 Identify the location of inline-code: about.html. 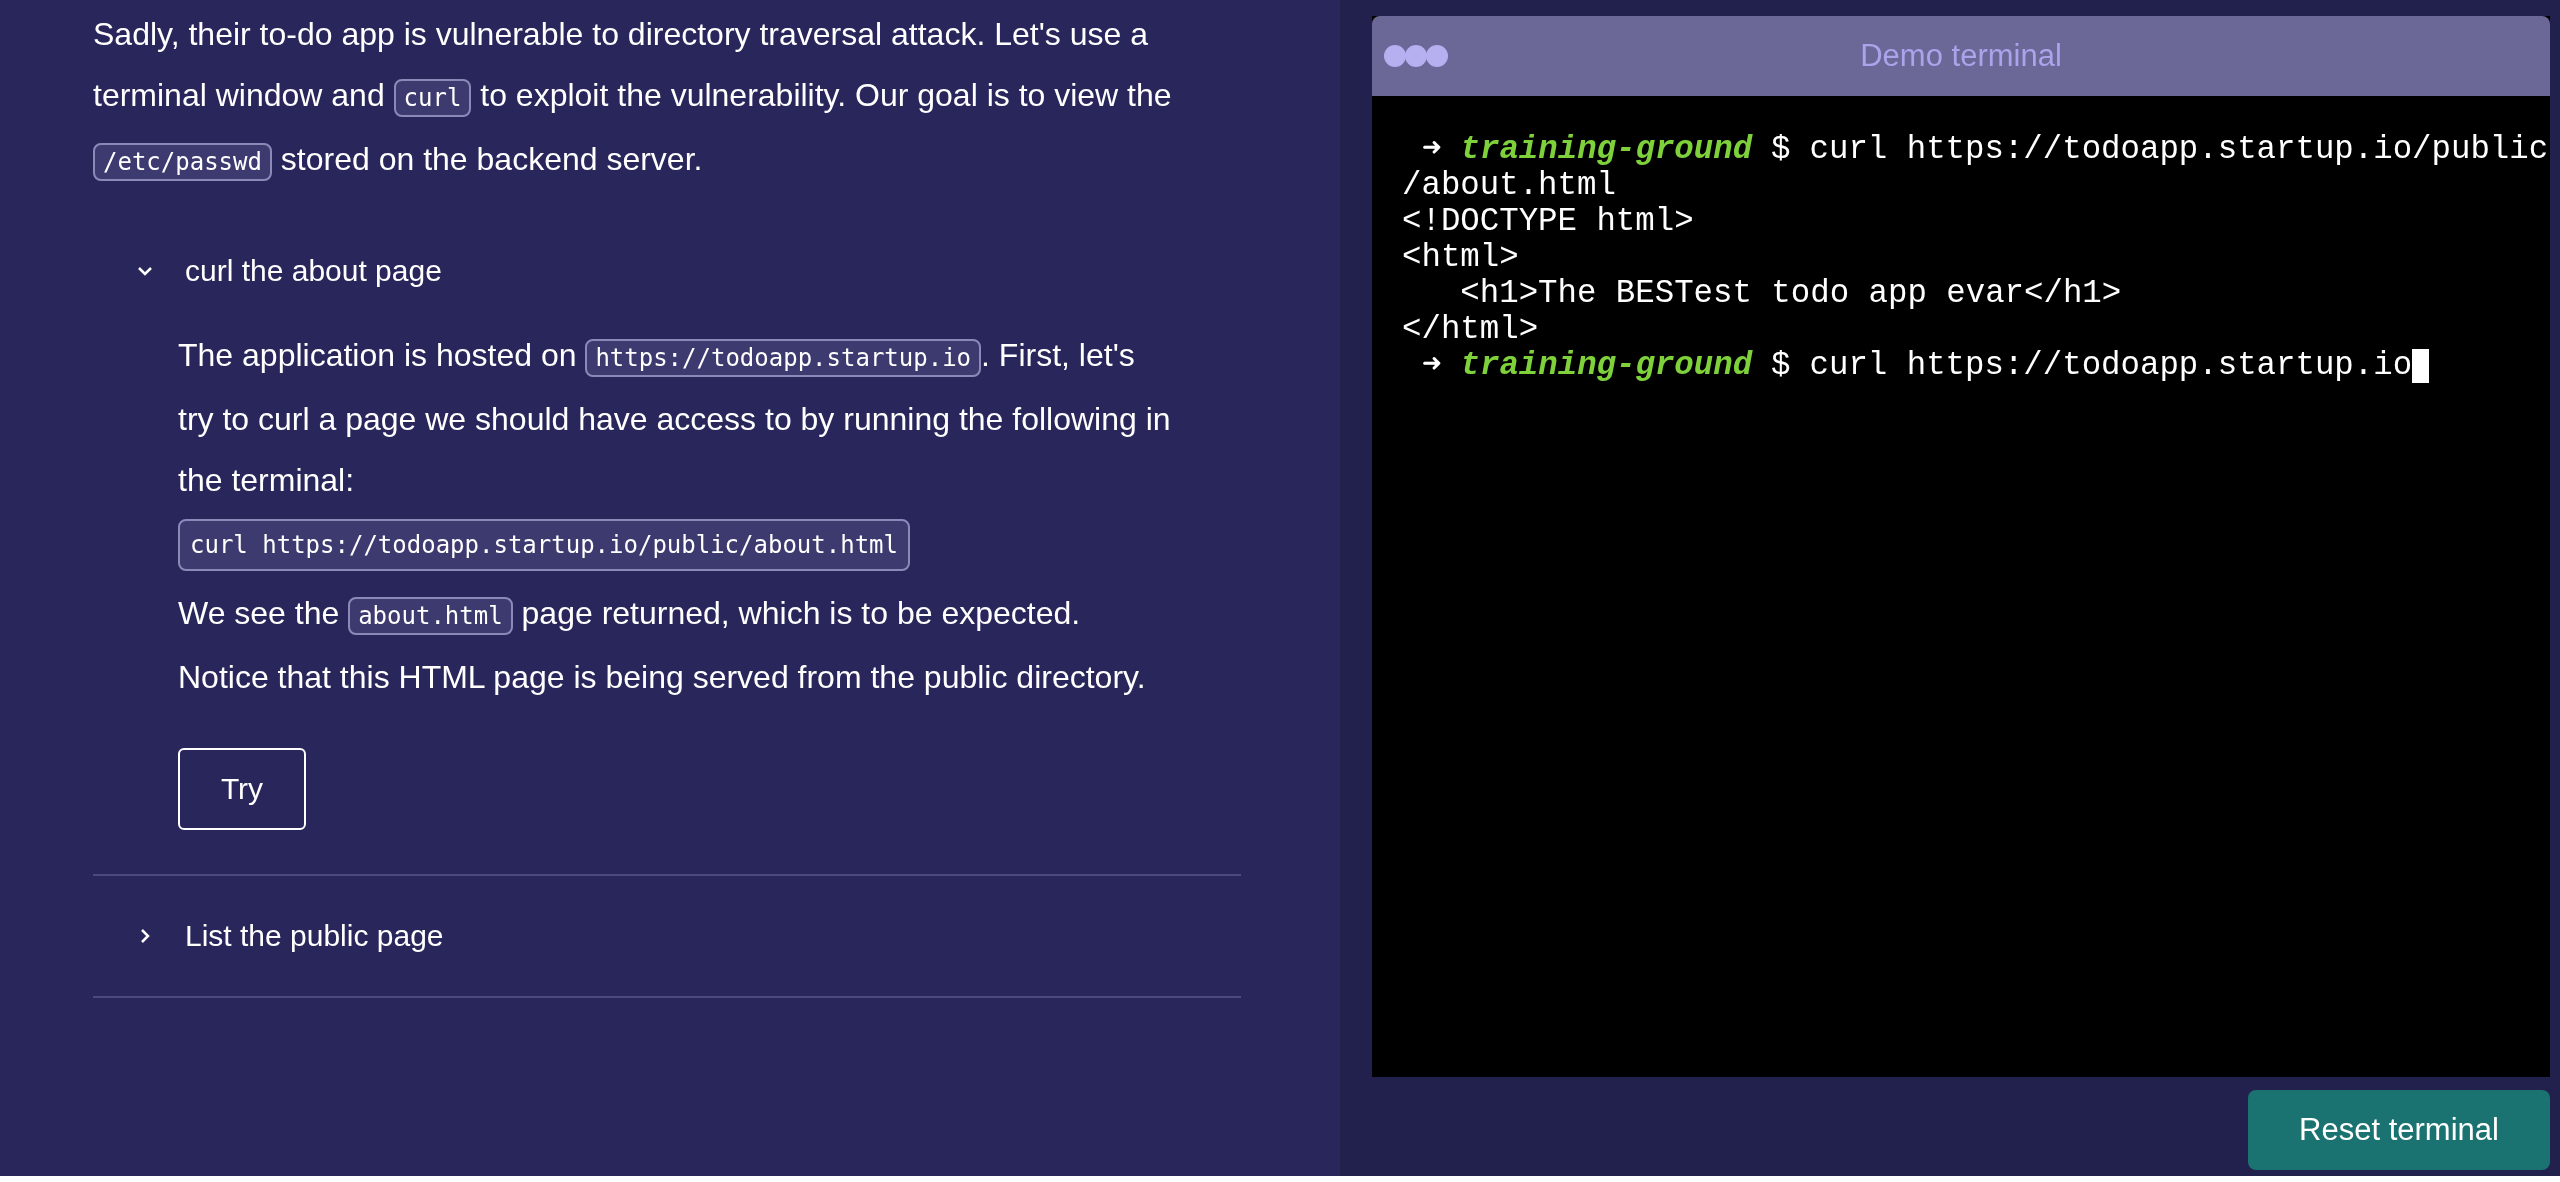
(430, 616).